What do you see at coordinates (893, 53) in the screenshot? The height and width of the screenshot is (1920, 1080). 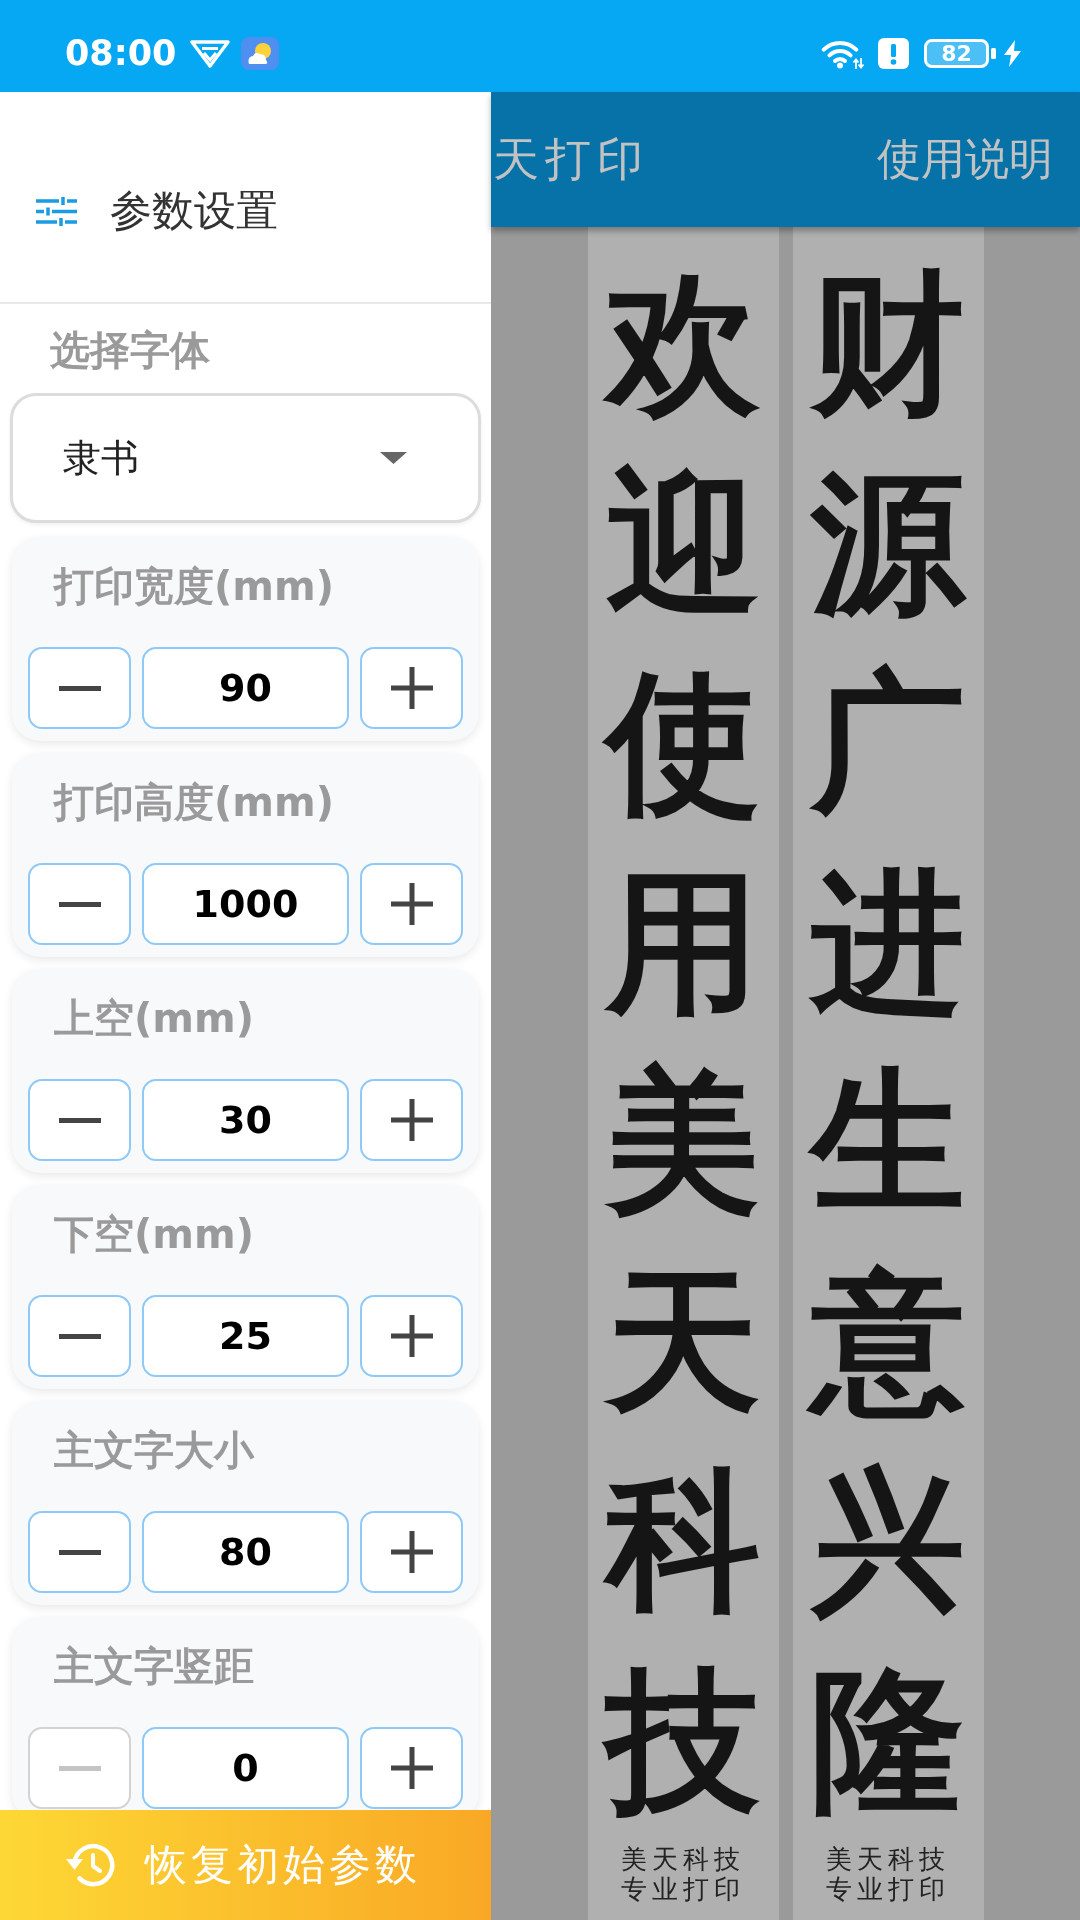 I see `alert-icon` at bounding box center [893, 53].